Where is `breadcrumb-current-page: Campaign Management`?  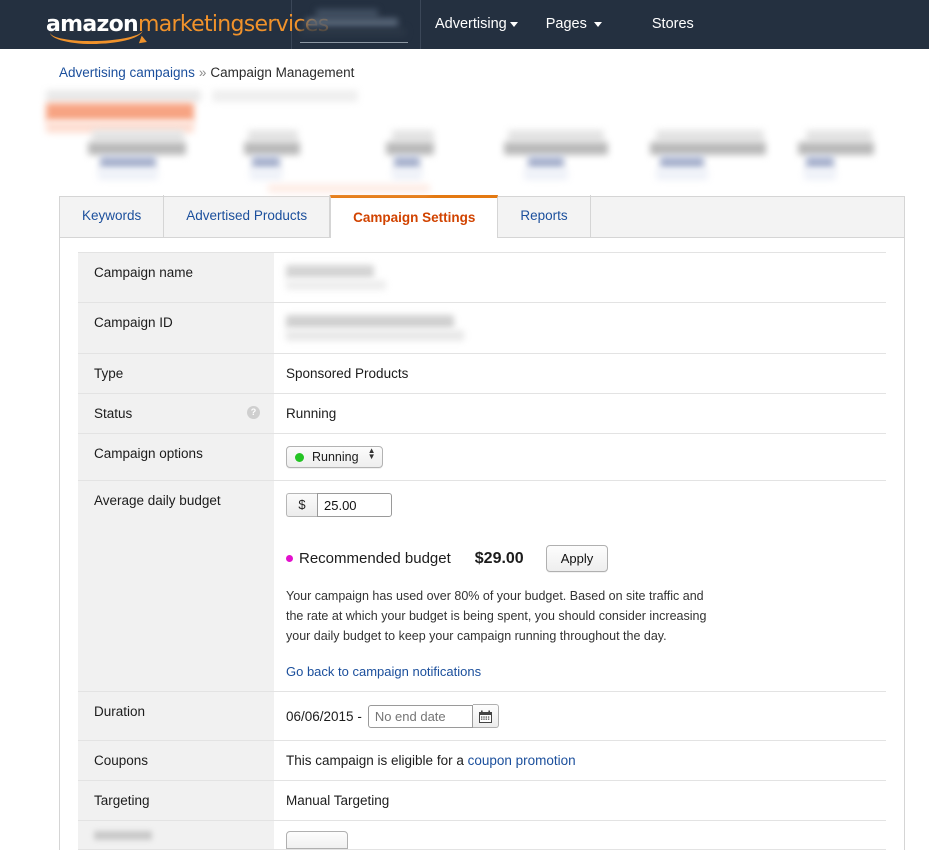 breadcrumb-current-page: Campaign Management is located at coordinates (282, 72).